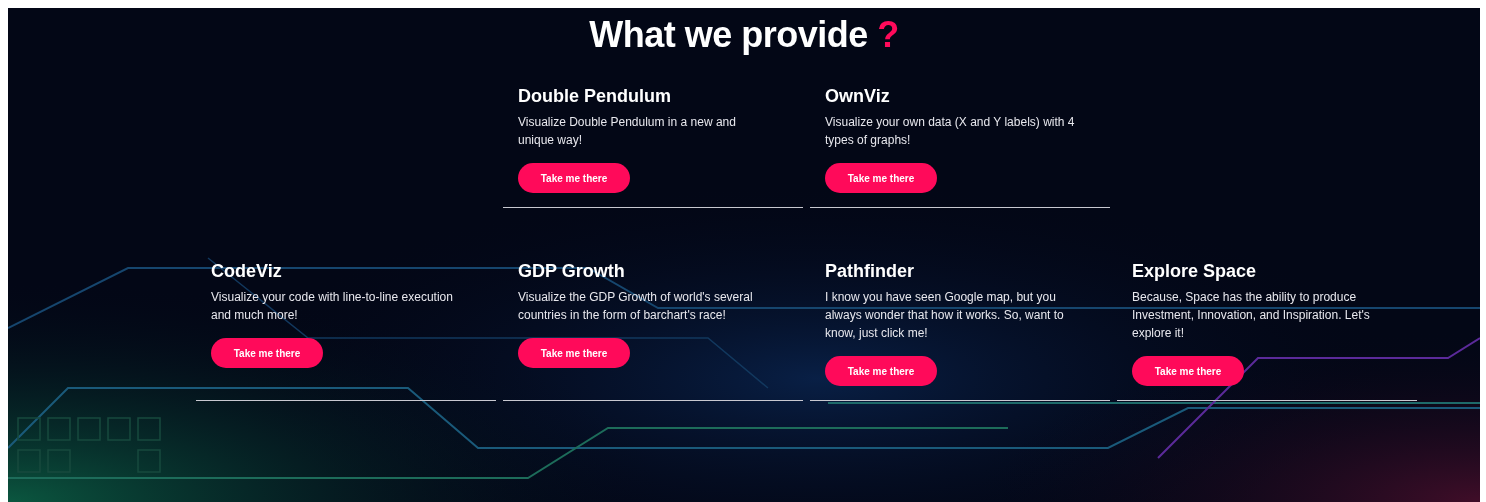 The image size is (1486, 502). I want to click on card-description: I know you have seen Google map, but you always wonder that how it works. So, want to know, just click me!, so click(945, 315).